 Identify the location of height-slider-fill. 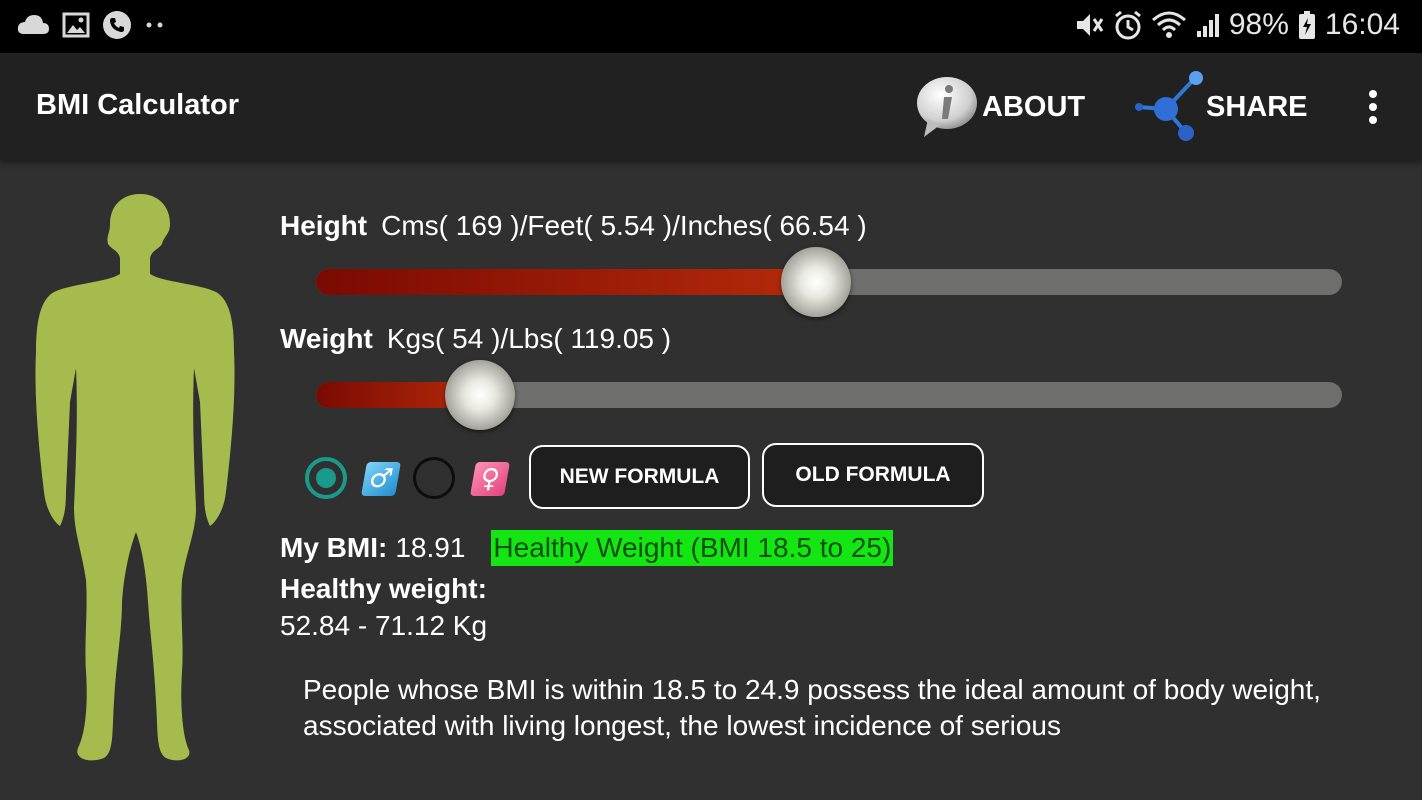
(566, 282).